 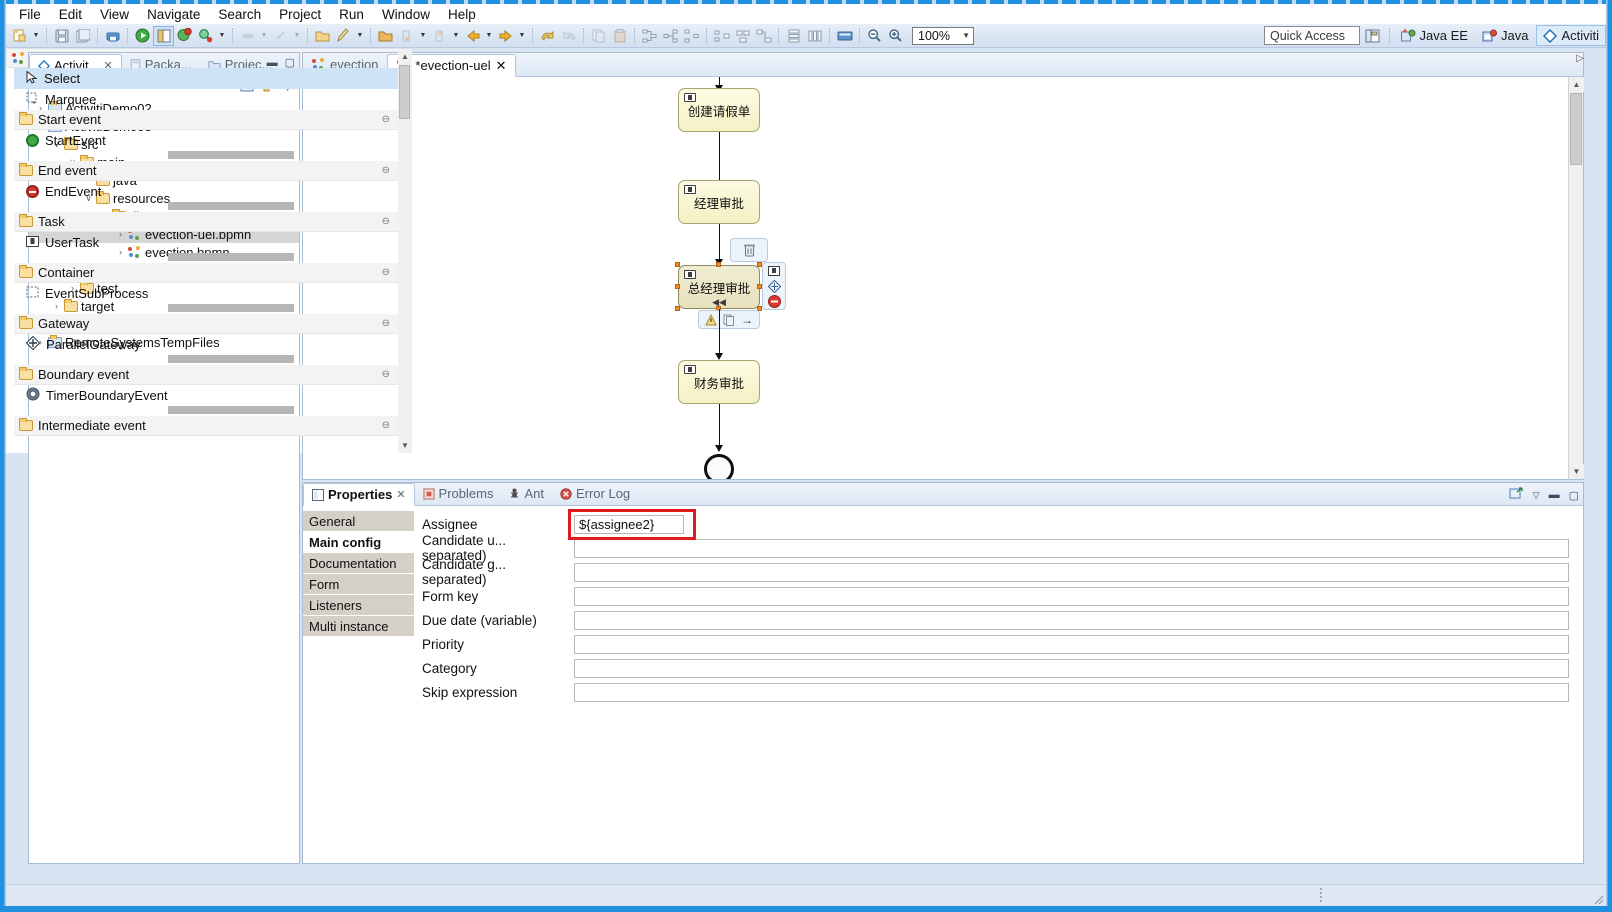 I want to click on save-all-button, so click(x=82, y=36).